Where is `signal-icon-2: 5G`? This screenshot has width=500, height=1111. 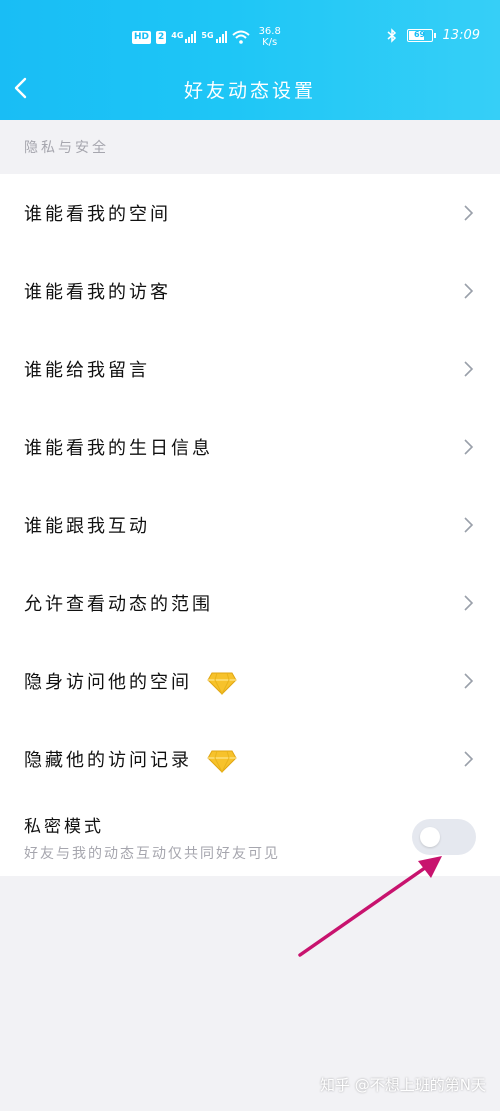
signal-icon-2: 5G is located at coordinates (214, 37).